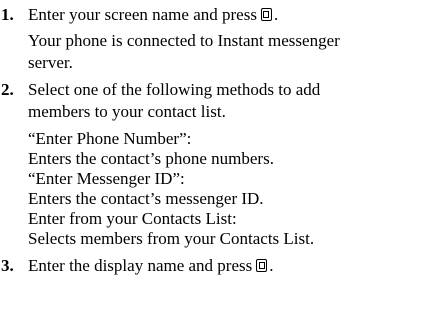 The width and height of the screenshot is (431, 313). Describe the element at coordinates (7, 89) in the screenshot. I see `step-2-number: 2.` at that location.